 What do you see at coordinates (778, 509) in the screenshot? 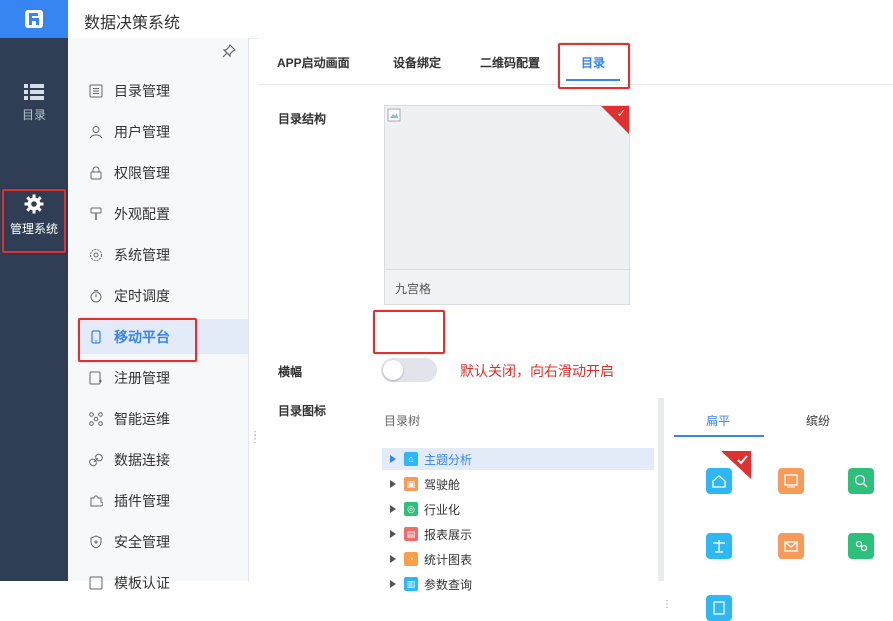
I see `icon-picker-panel: 扁平 缤纷` at bounding box center [778, 509].